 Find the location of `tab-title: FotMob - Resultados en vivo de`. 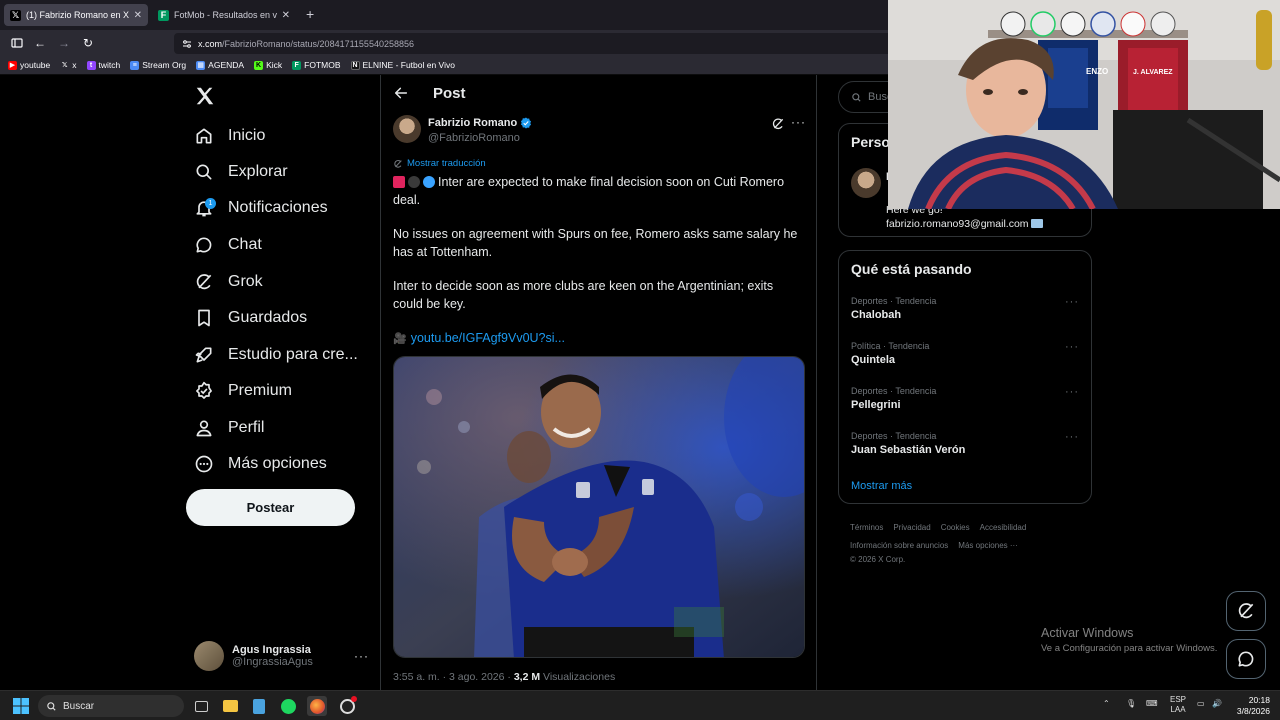

tab-title: FotMob - Resultados en vivo de is located at coordinates (225, 15).